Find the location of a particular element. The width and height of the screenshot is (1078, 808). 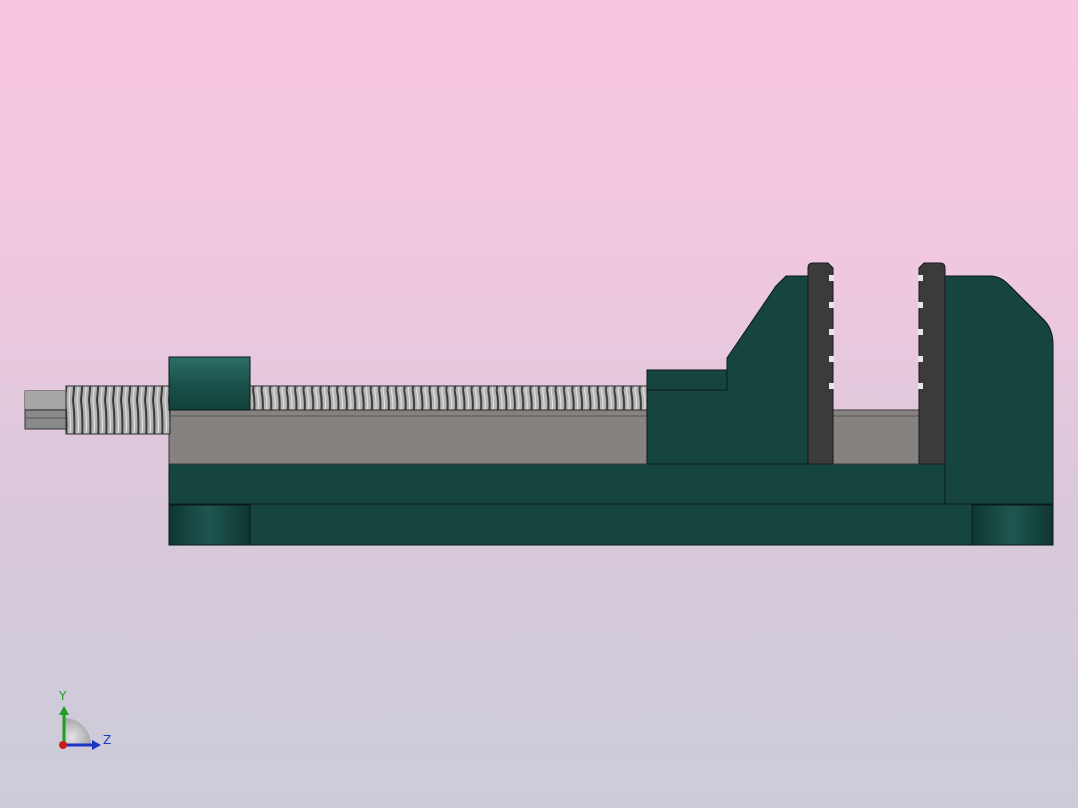

sliding-nut-block is located at coordinates (209, 383).